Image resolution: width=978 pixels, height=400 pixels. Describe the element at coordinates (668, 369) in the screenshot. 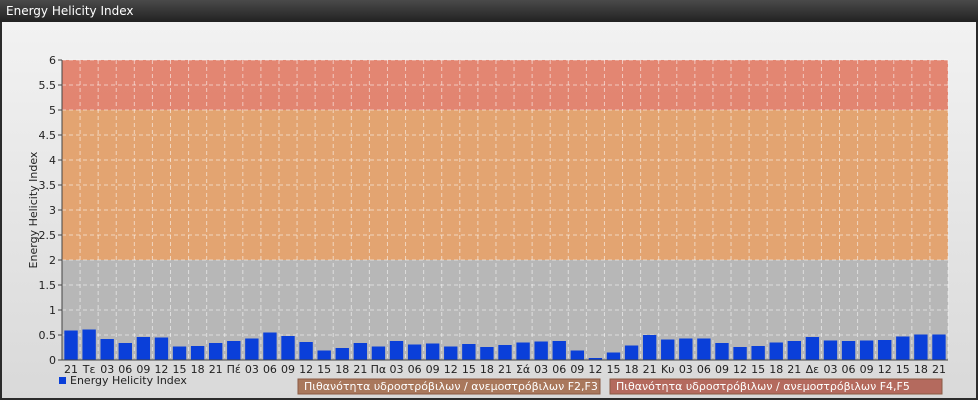

I see `x-tick-label: Κυ` at that location.